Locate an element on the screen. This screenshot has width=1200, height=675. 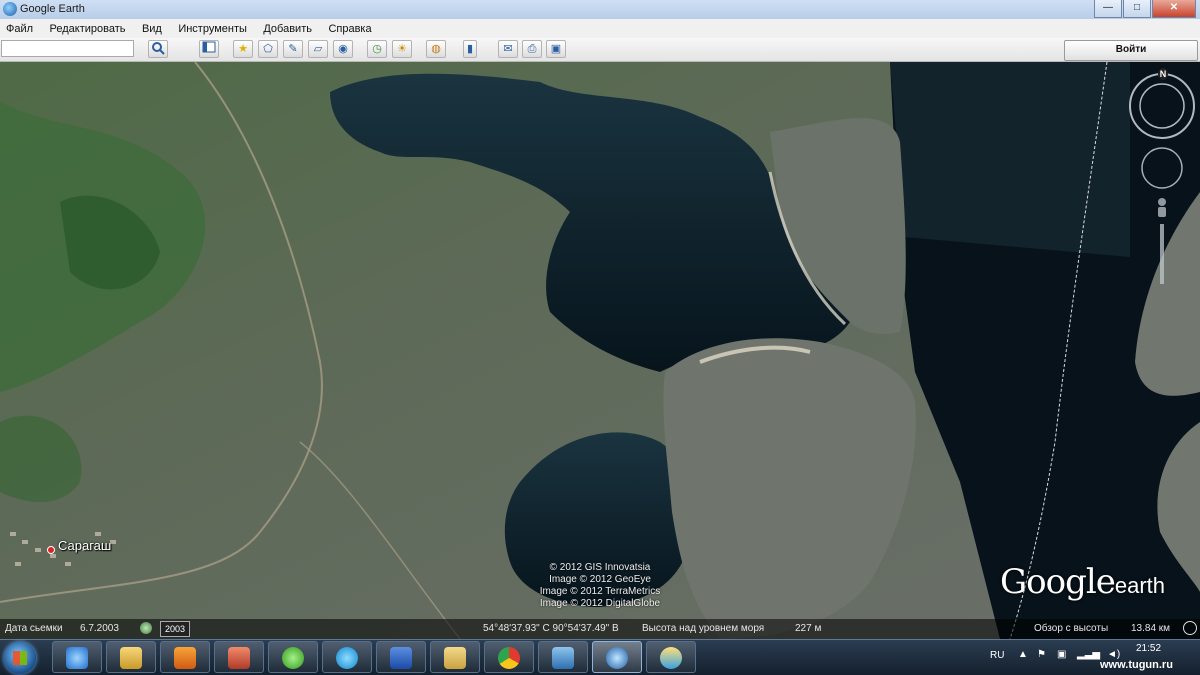
google-earth-icon is located at coordinates (617, 658).